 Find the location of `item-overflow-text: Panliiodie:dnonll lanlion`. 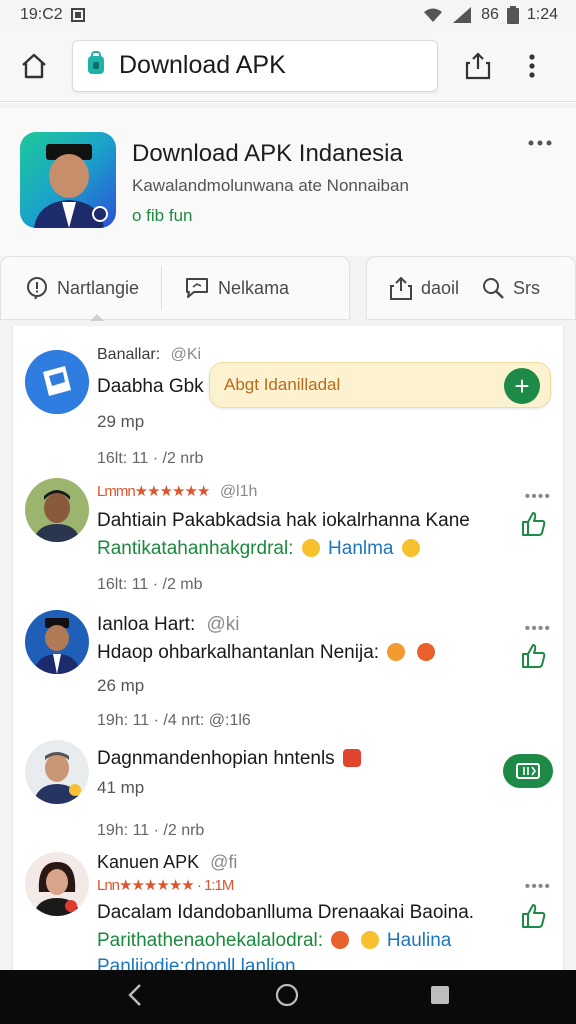

item-overflow-text: Panliiodie:dnonll lanlion is located at coordinates (196, 963).